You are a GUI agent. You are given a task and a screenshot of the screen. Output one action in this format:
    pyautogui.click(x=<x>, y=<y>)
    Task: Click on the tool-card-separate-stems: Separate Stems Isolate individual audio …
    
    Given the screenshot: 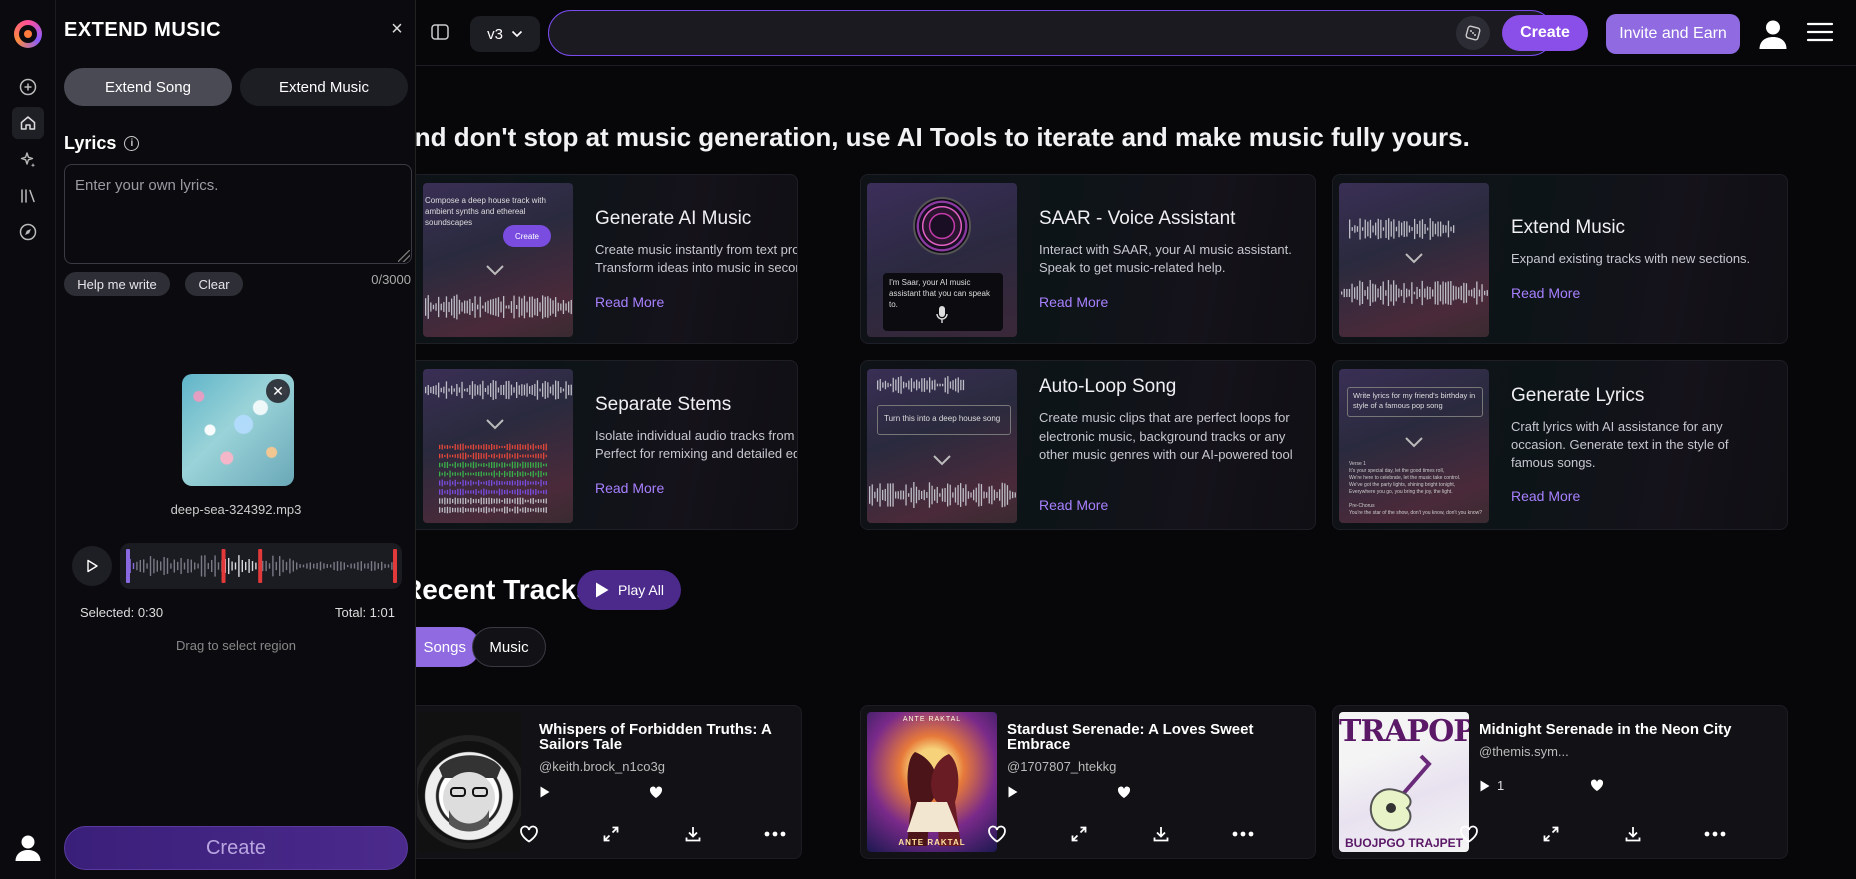 What is the action you would take?
    pyautogui.click(x=607, y=445)
    